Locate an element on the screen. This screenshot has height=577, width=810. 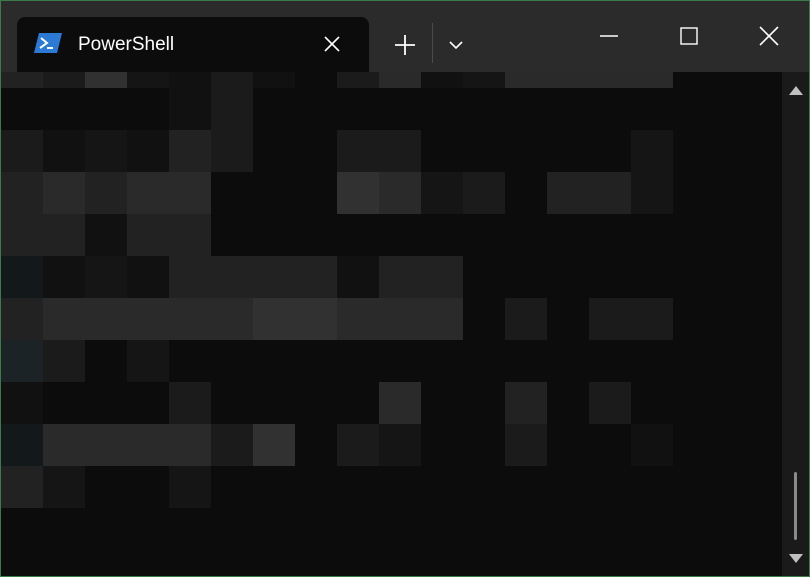
tab-powershell: PowerShell is located at coordinates (193, 44).